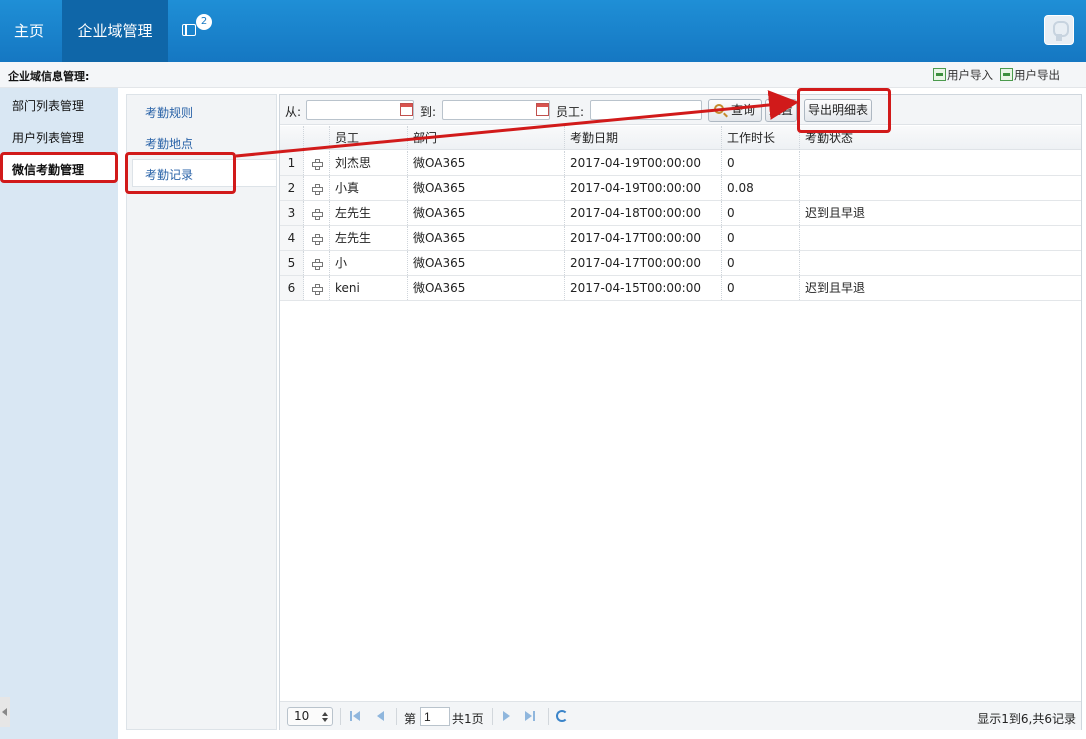  Describe the element at coordinates (369, 288) in the screenshot. I see `employee-cell: keni` at that location.